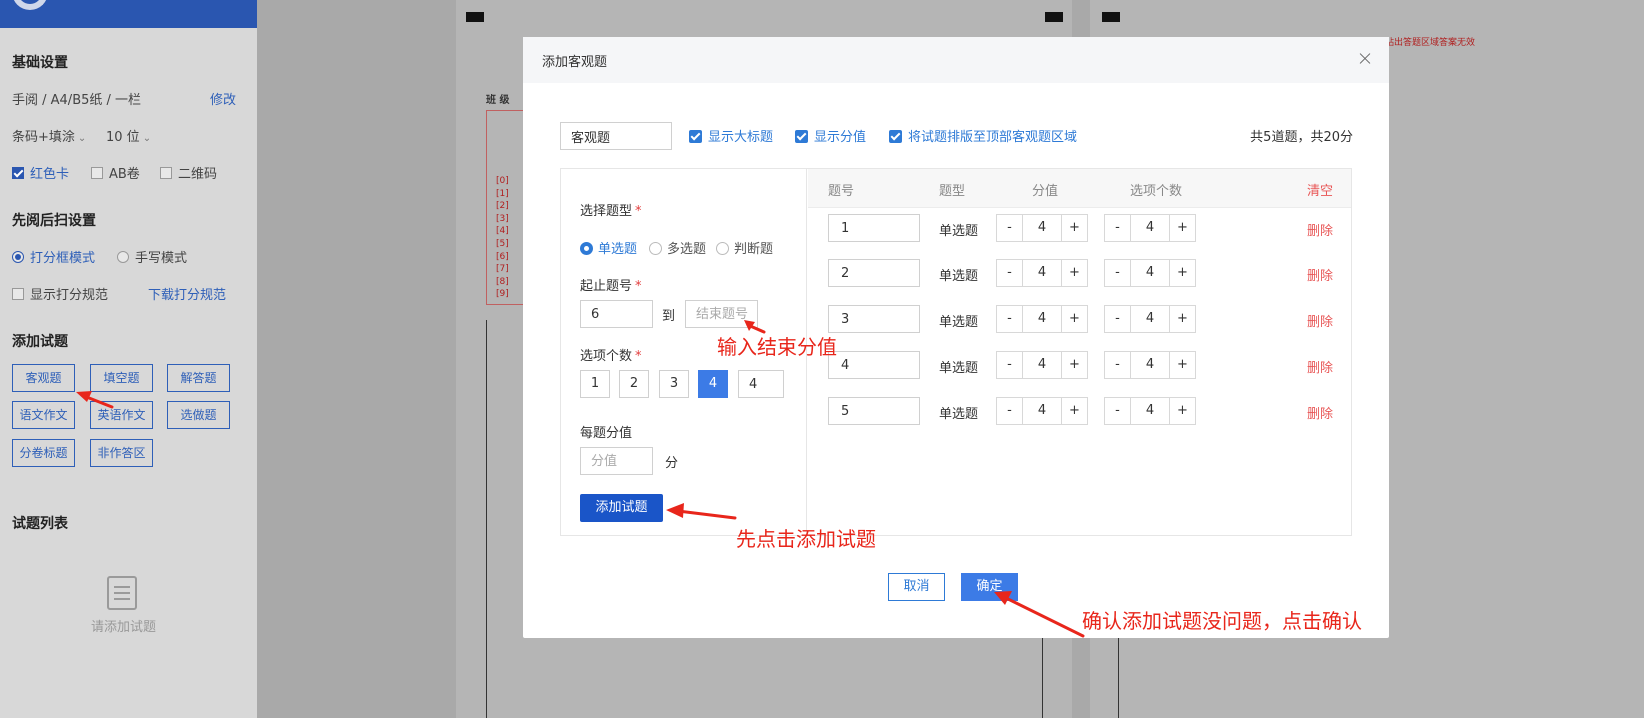  What do you see at coordinates (616, 136) in the screenshot?
I see `question-name-input` at bounding box center [616, 136].